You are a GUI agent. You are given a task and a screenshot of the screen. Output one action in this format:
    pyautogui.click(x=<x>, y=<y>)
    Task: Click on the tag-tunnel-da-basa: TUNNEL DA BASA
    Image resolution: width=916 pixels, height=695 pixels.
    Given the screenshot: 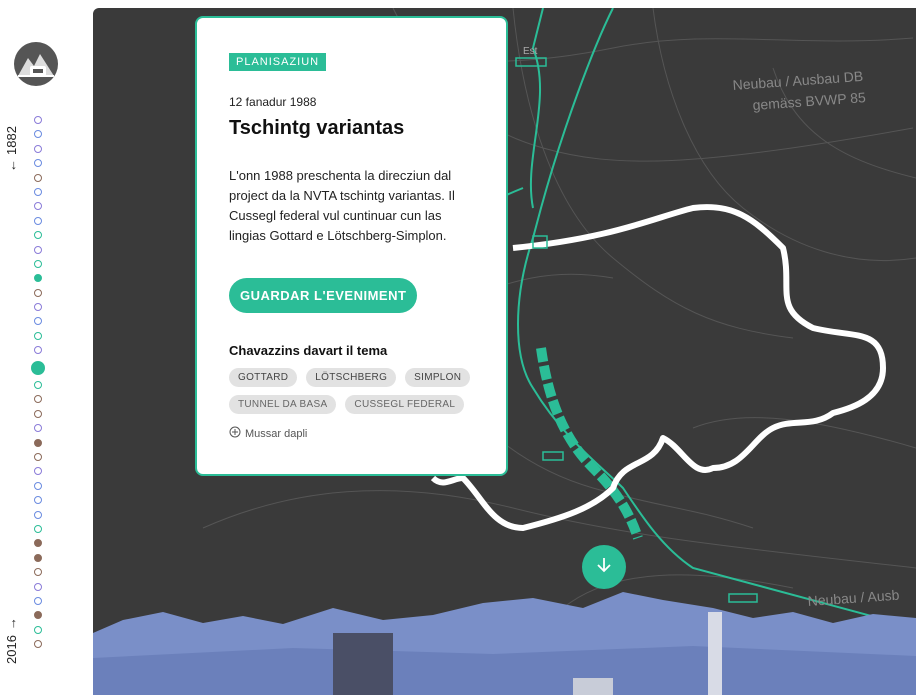 What is the action you would take?
    pyautogui.click(x=283, y=404)
    